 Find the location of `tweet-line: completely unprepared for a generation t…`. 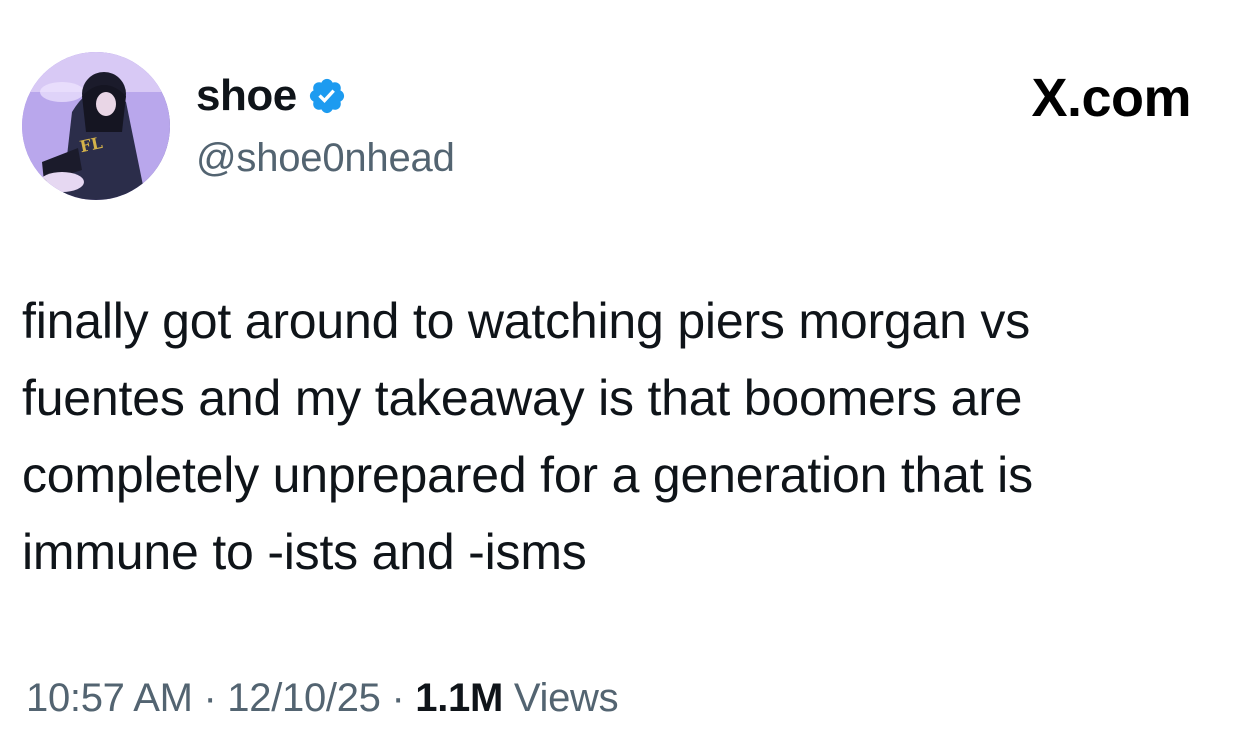

tweet-line: completely unprepared for a generation t… is located at coordinates (527, 475).